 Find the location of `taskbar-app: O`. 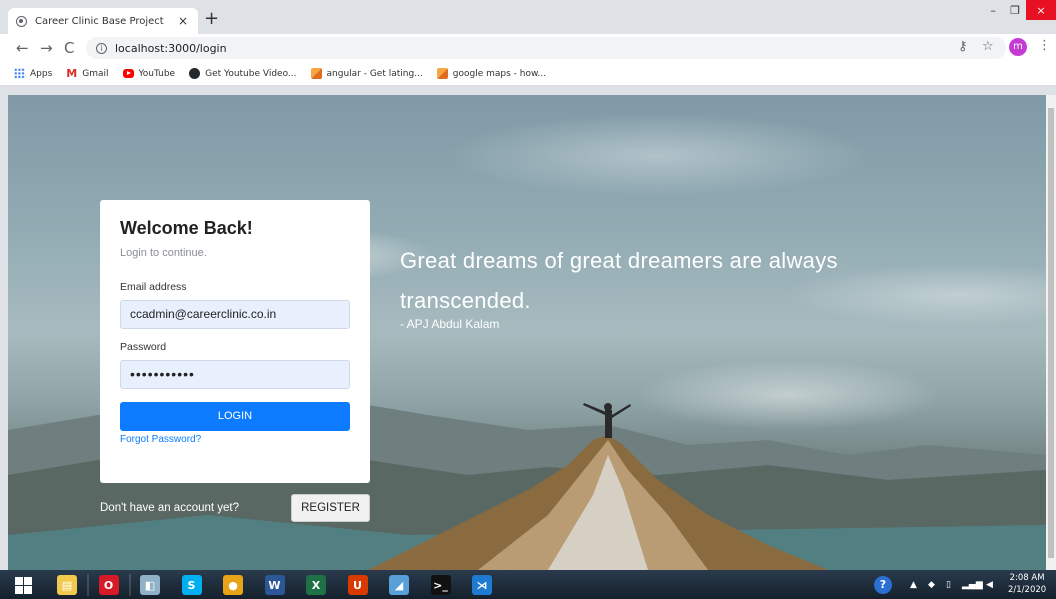

taskbar-app: O is located at coordinates (109, 585).